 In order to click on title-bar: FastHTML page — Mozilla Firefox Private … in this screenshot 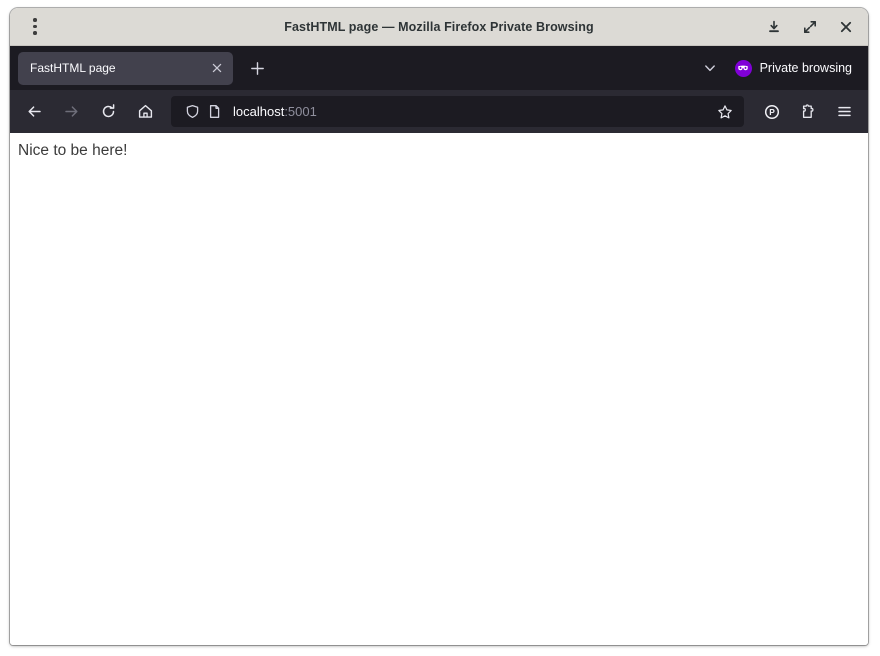, I will do `click(439, 27)`.